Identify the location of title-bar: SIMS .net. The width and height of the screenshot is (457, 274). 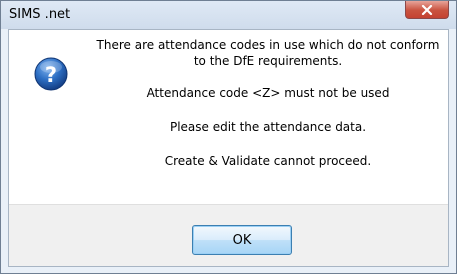
(228, 15).